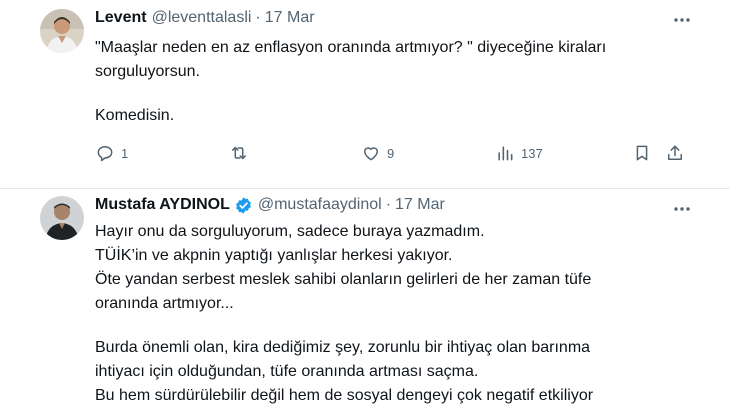 The width and height of the screenshot is (730, 420). I want to click on action-bar: 1 9 137, so click(395, 155).